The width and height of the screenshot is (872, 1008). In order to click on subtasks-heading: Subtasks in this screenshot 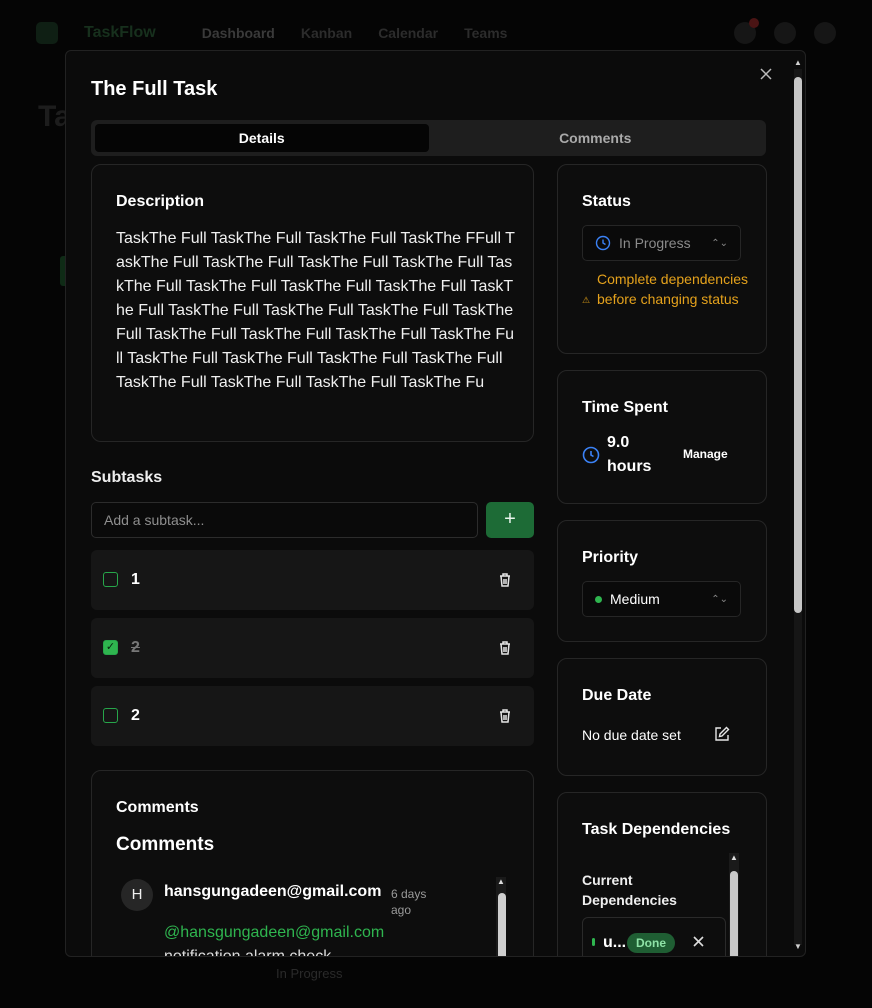, I will do `click(127, 477)`.